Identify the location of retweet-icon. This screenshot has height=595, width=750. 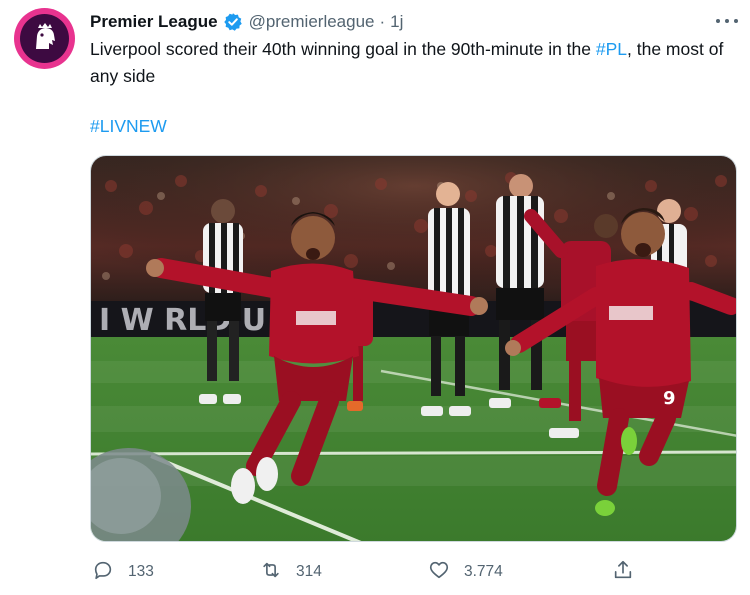
(271, 572).